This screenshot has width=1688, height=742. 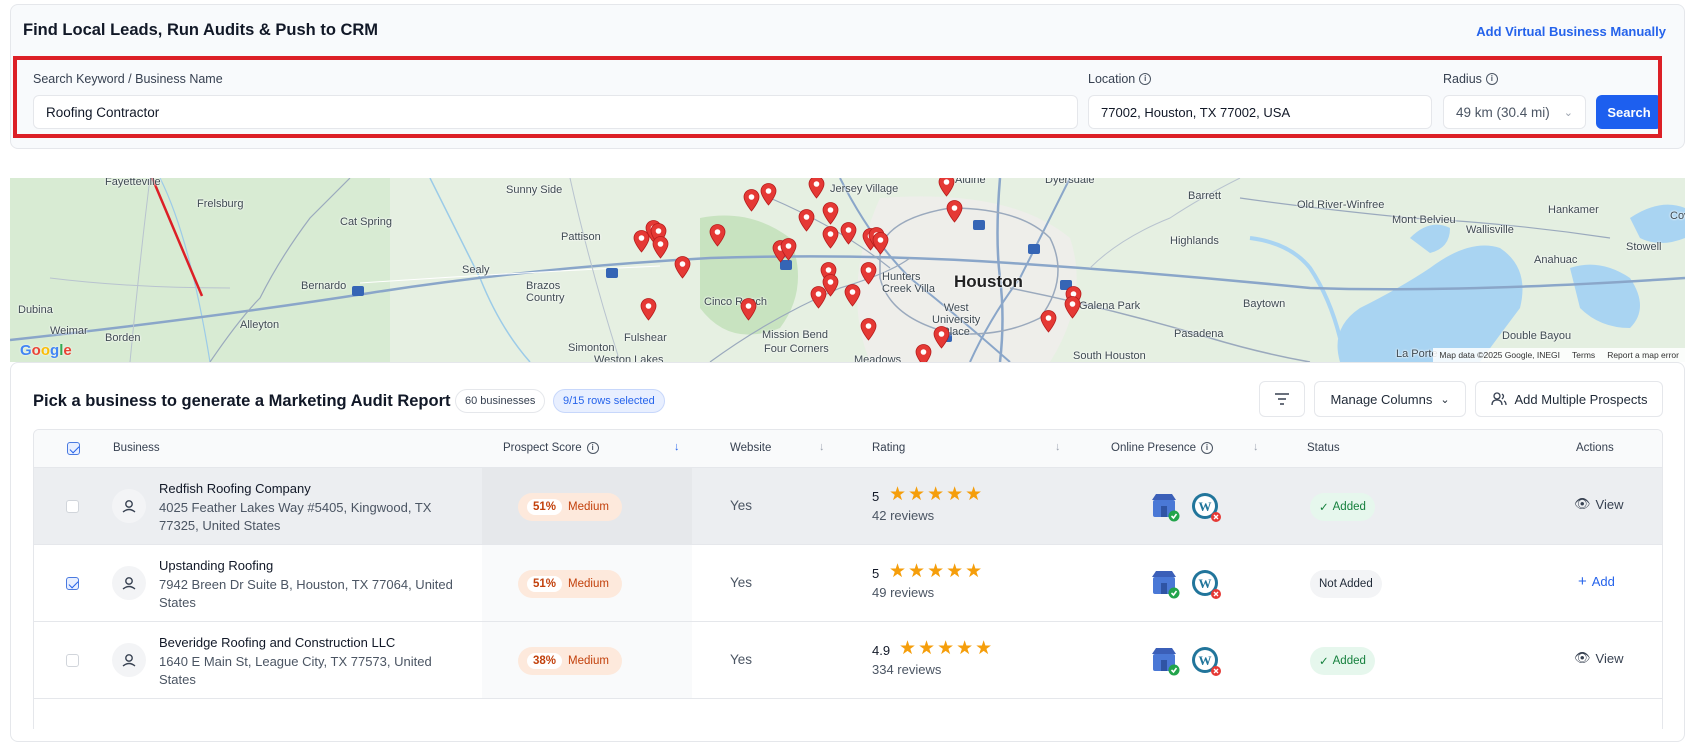 I want to click on map-label: Weimar, so click(x=69, y=331).